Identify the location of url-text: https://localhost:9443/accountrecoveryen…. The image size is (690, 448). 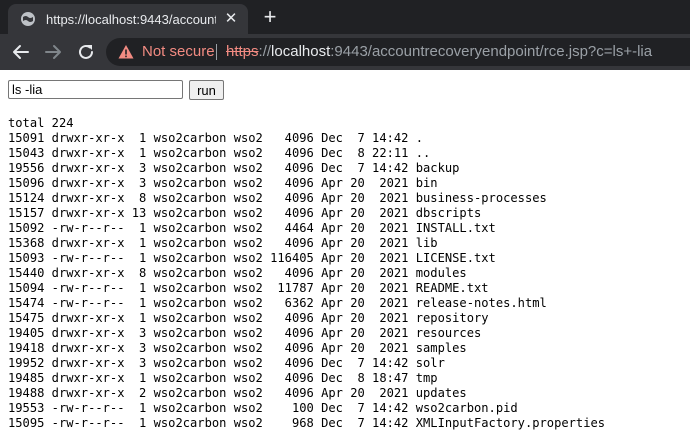
(439, 52).